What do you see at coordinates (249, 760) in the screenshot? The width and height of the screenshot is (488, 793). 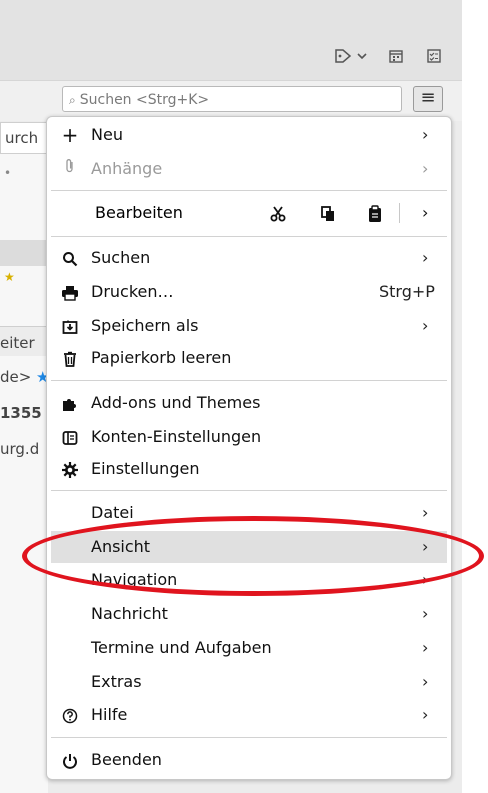 I see `menu-item-beenden: Beenden` at bounding box center [249, 760].